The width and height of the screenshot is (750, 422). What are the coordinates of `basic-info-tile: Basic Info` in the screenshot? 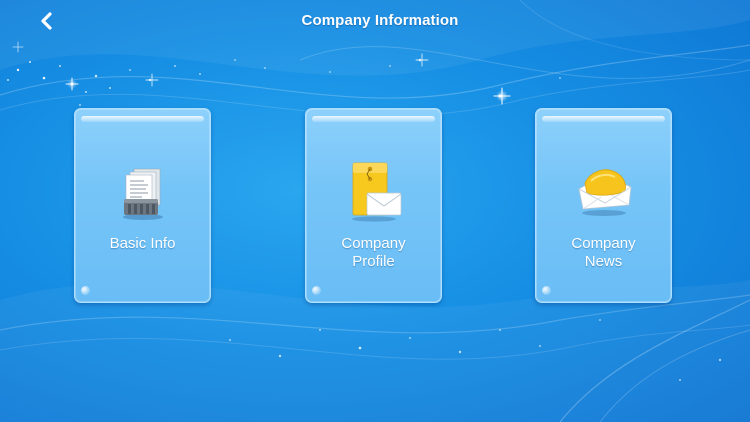 It's located at (142, 205).